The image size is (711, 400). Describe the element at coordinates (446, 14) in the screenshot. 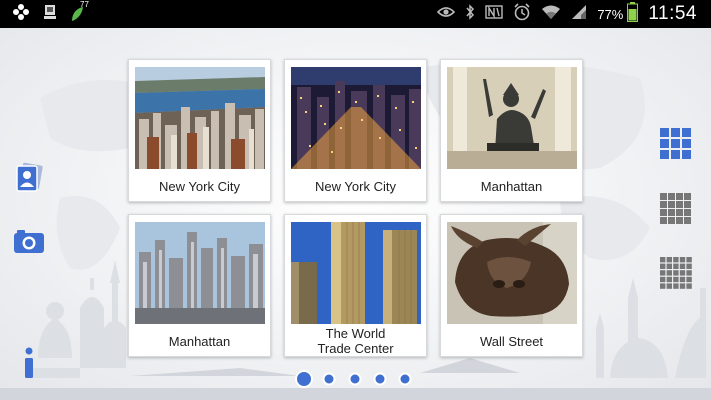

I see `eye-icon` at that location.